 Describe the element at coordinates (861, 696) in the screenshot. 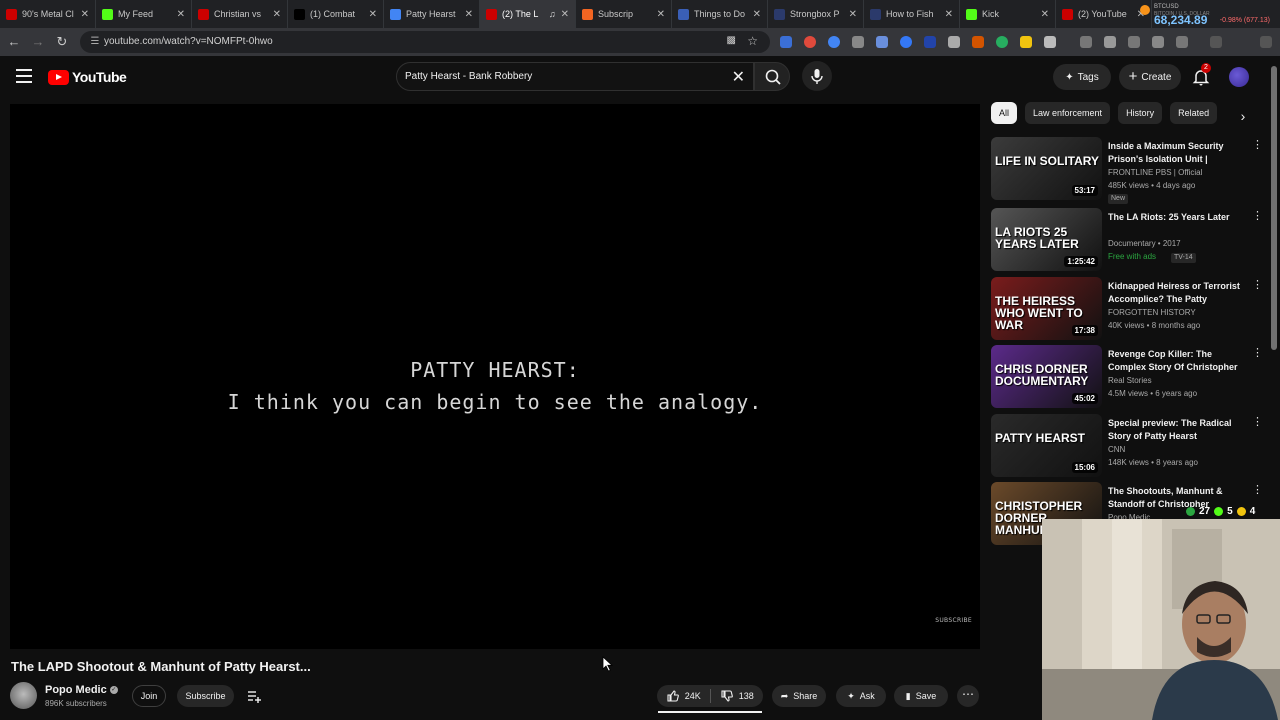

I see `ask-button: ✦ Ask` at that location.